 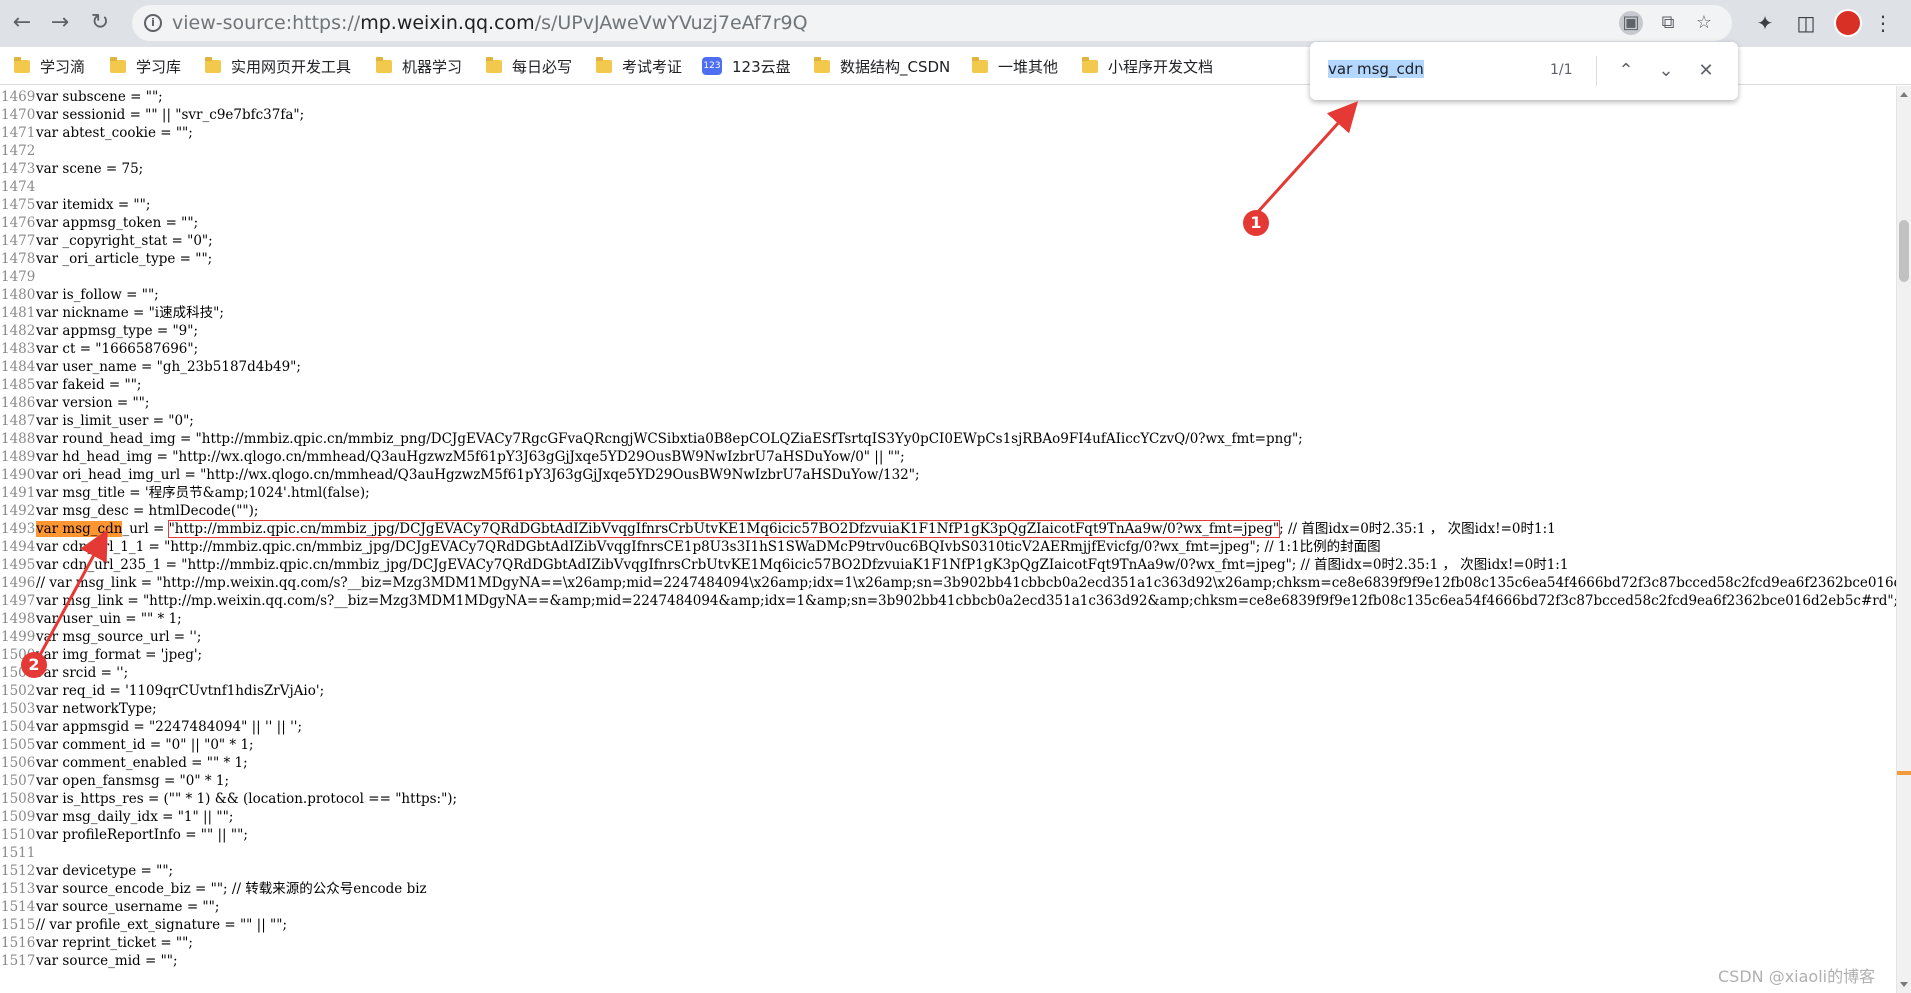 I want to click on sidepanel-icon: ◫, so click(x=1806, y=23).